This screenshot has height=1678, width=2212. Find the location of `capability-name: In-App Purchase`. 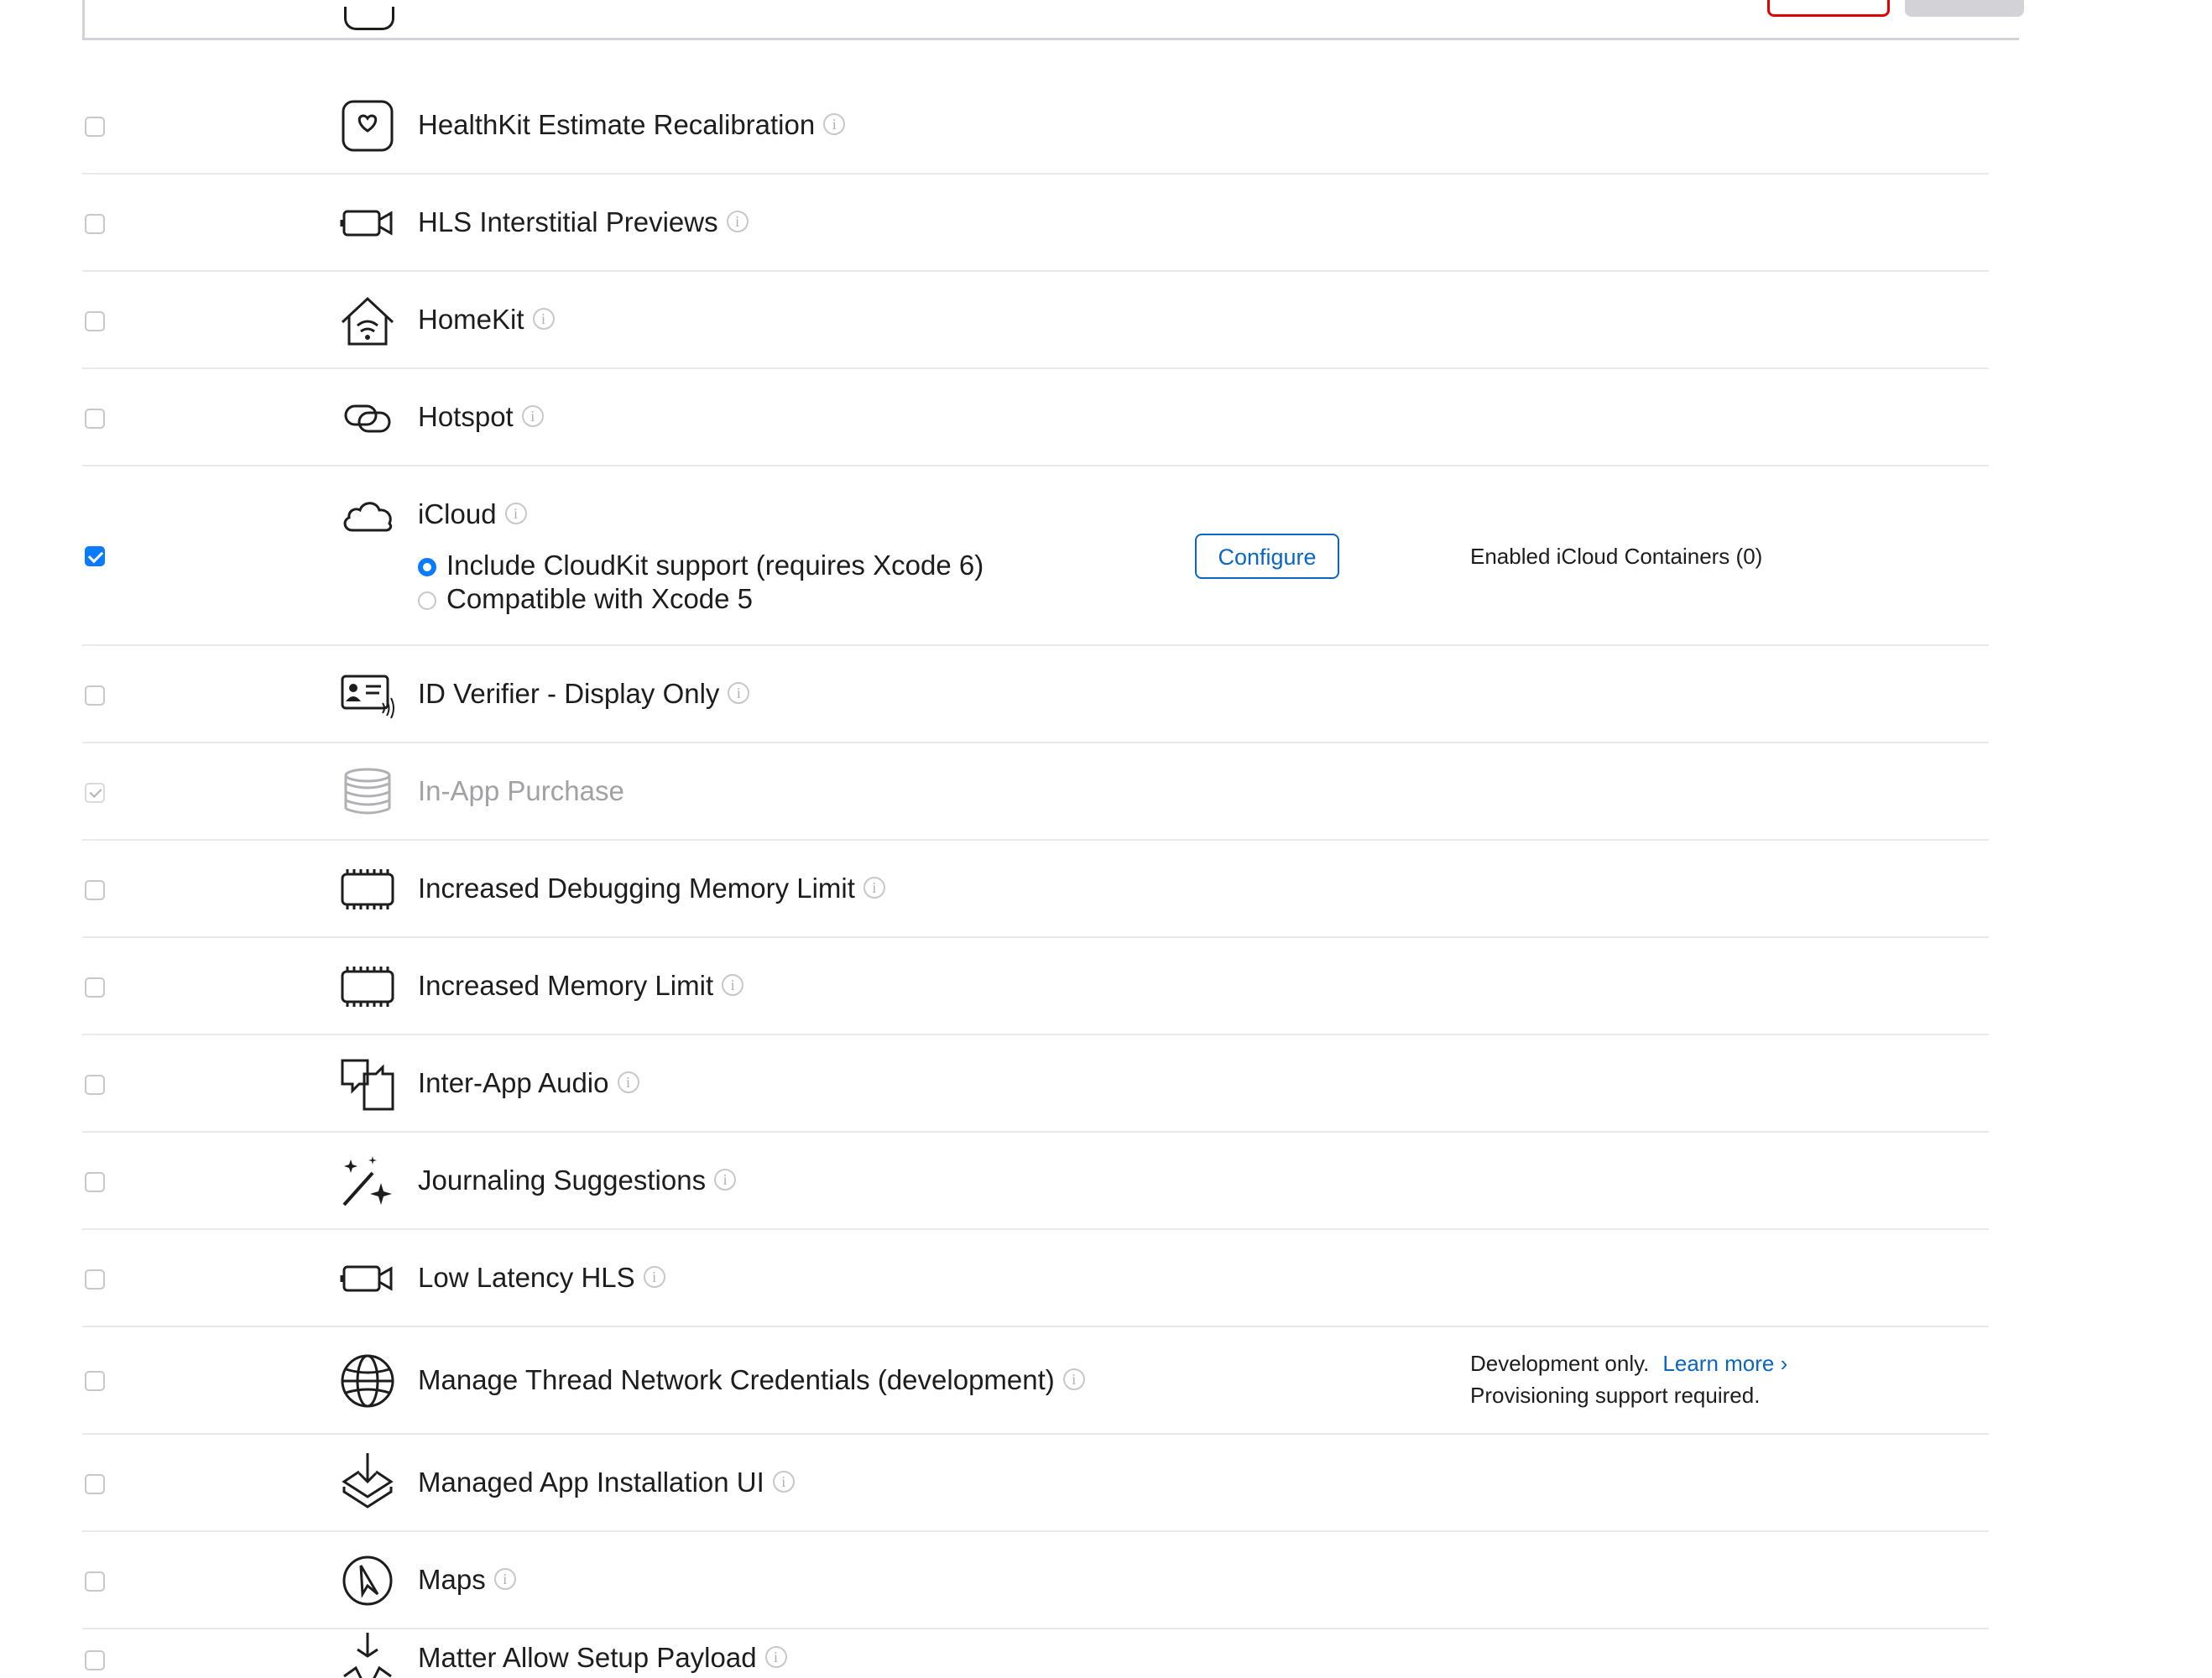

capability-name: In-App Purchase is located at coordinates (521, 790).